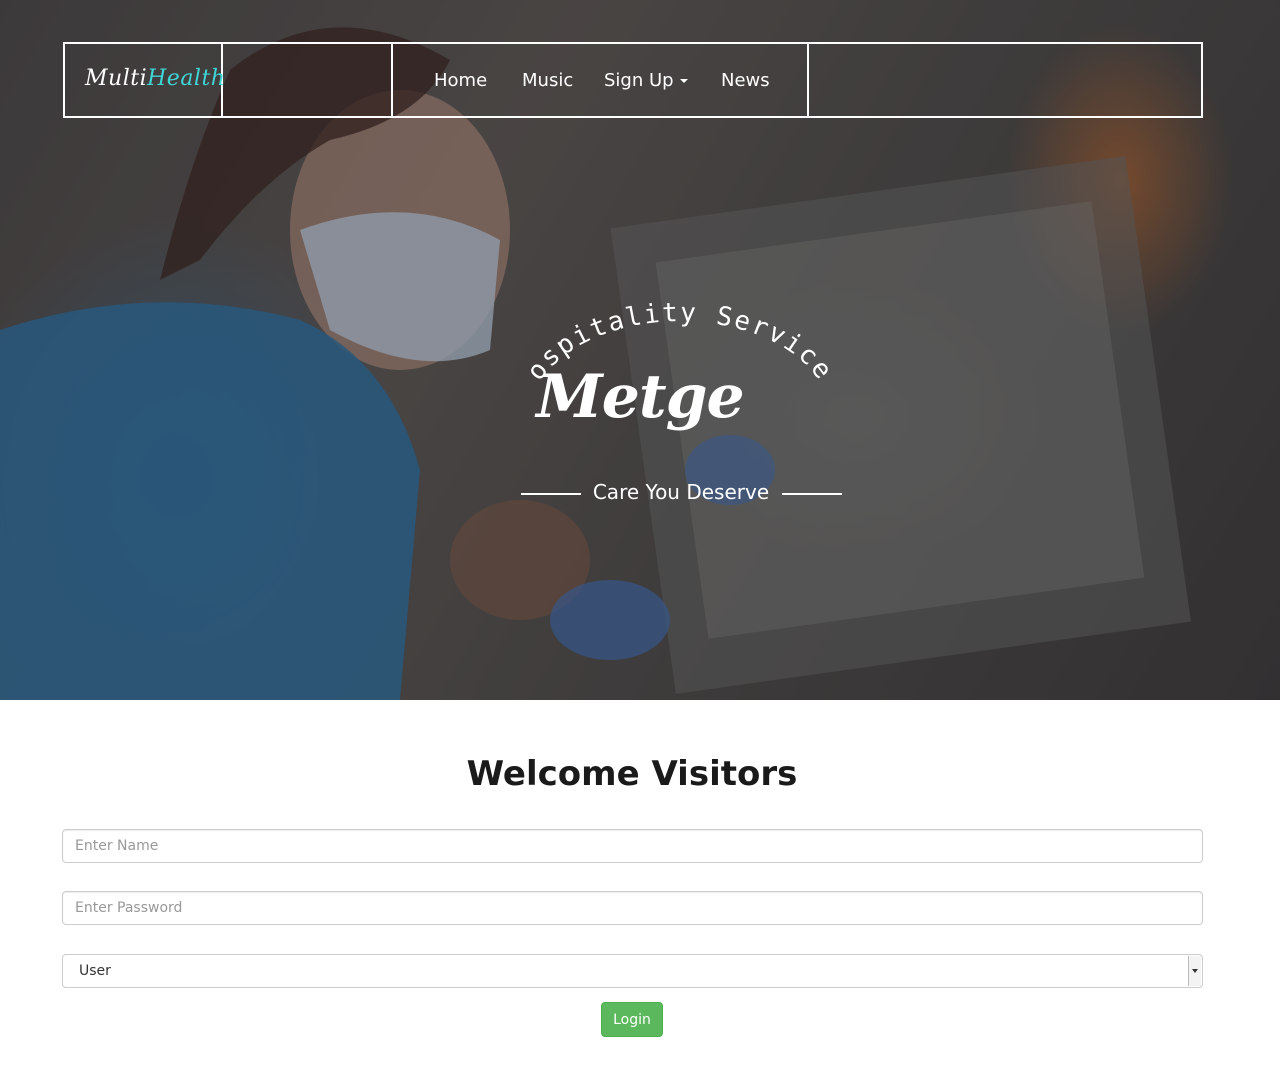  I want to click on top-navbar: MultiHealth Home Music Sign Up News, so click(633, 80).